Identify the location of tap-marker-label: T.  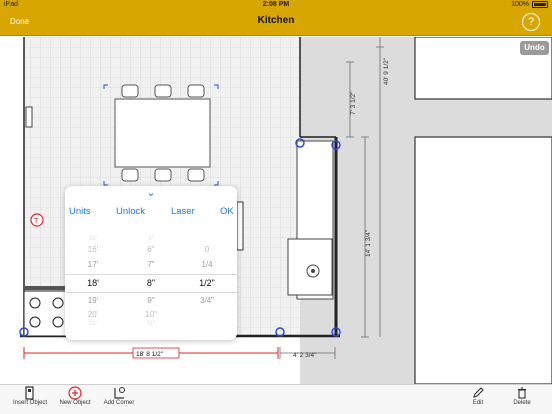
(36, 221).